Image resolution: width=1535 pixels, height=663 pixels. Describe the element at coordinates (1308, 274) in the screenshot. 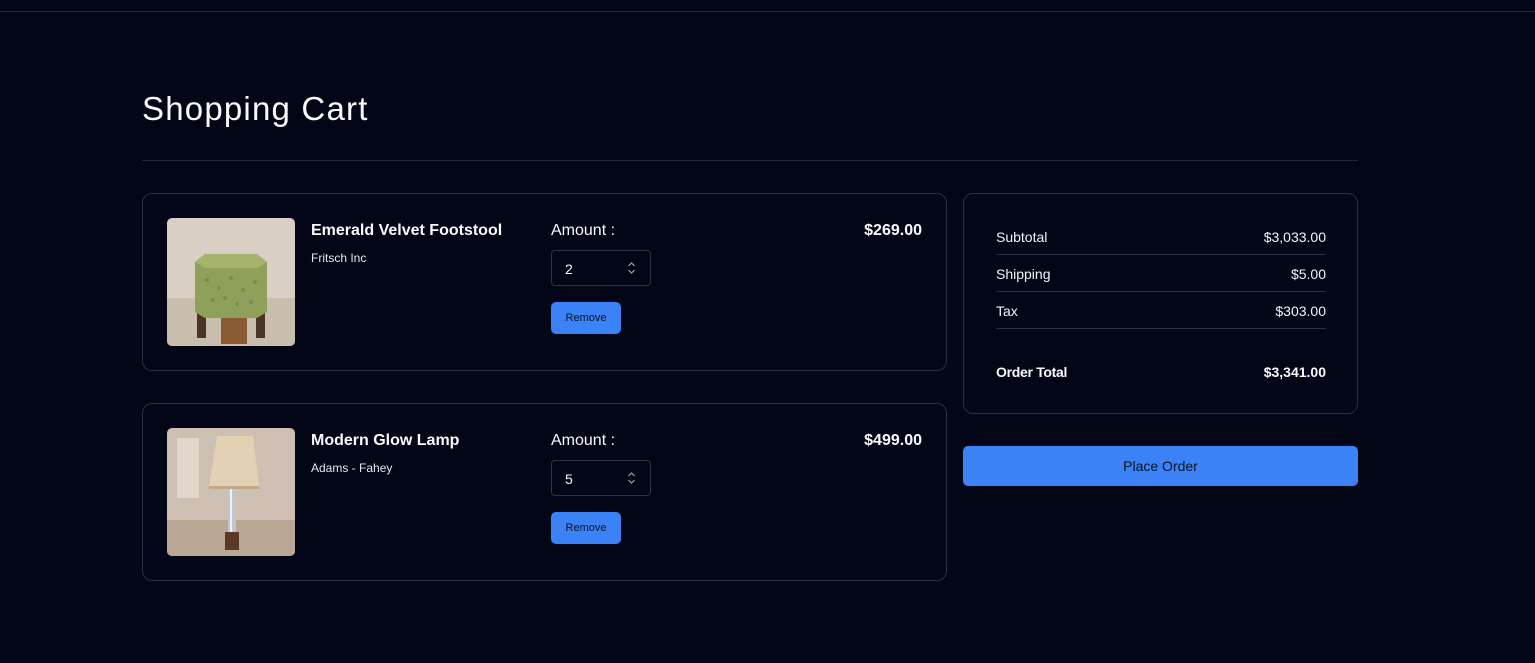

I see `shipping-value: $5.00` at that location.